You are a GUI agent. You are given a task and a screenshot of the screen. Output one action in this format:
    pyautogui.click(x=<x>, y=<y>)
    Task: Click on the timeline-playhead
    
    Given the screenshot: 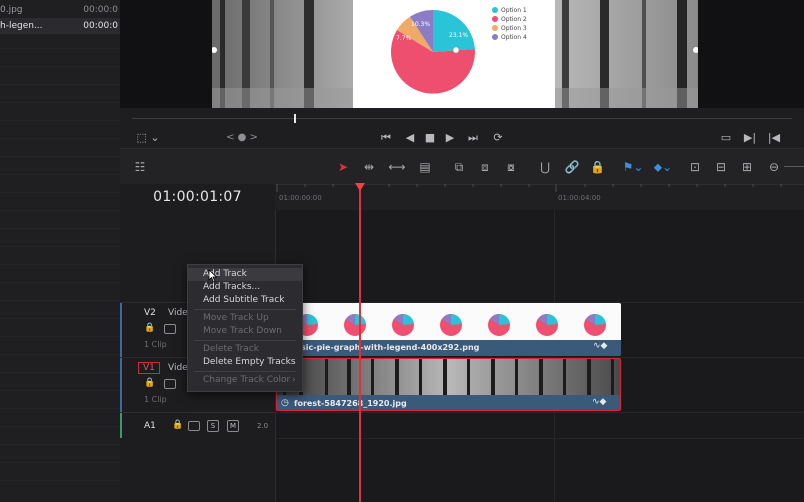 What is the action you would take?
    pyautogui.click(x=360, y=343)
    